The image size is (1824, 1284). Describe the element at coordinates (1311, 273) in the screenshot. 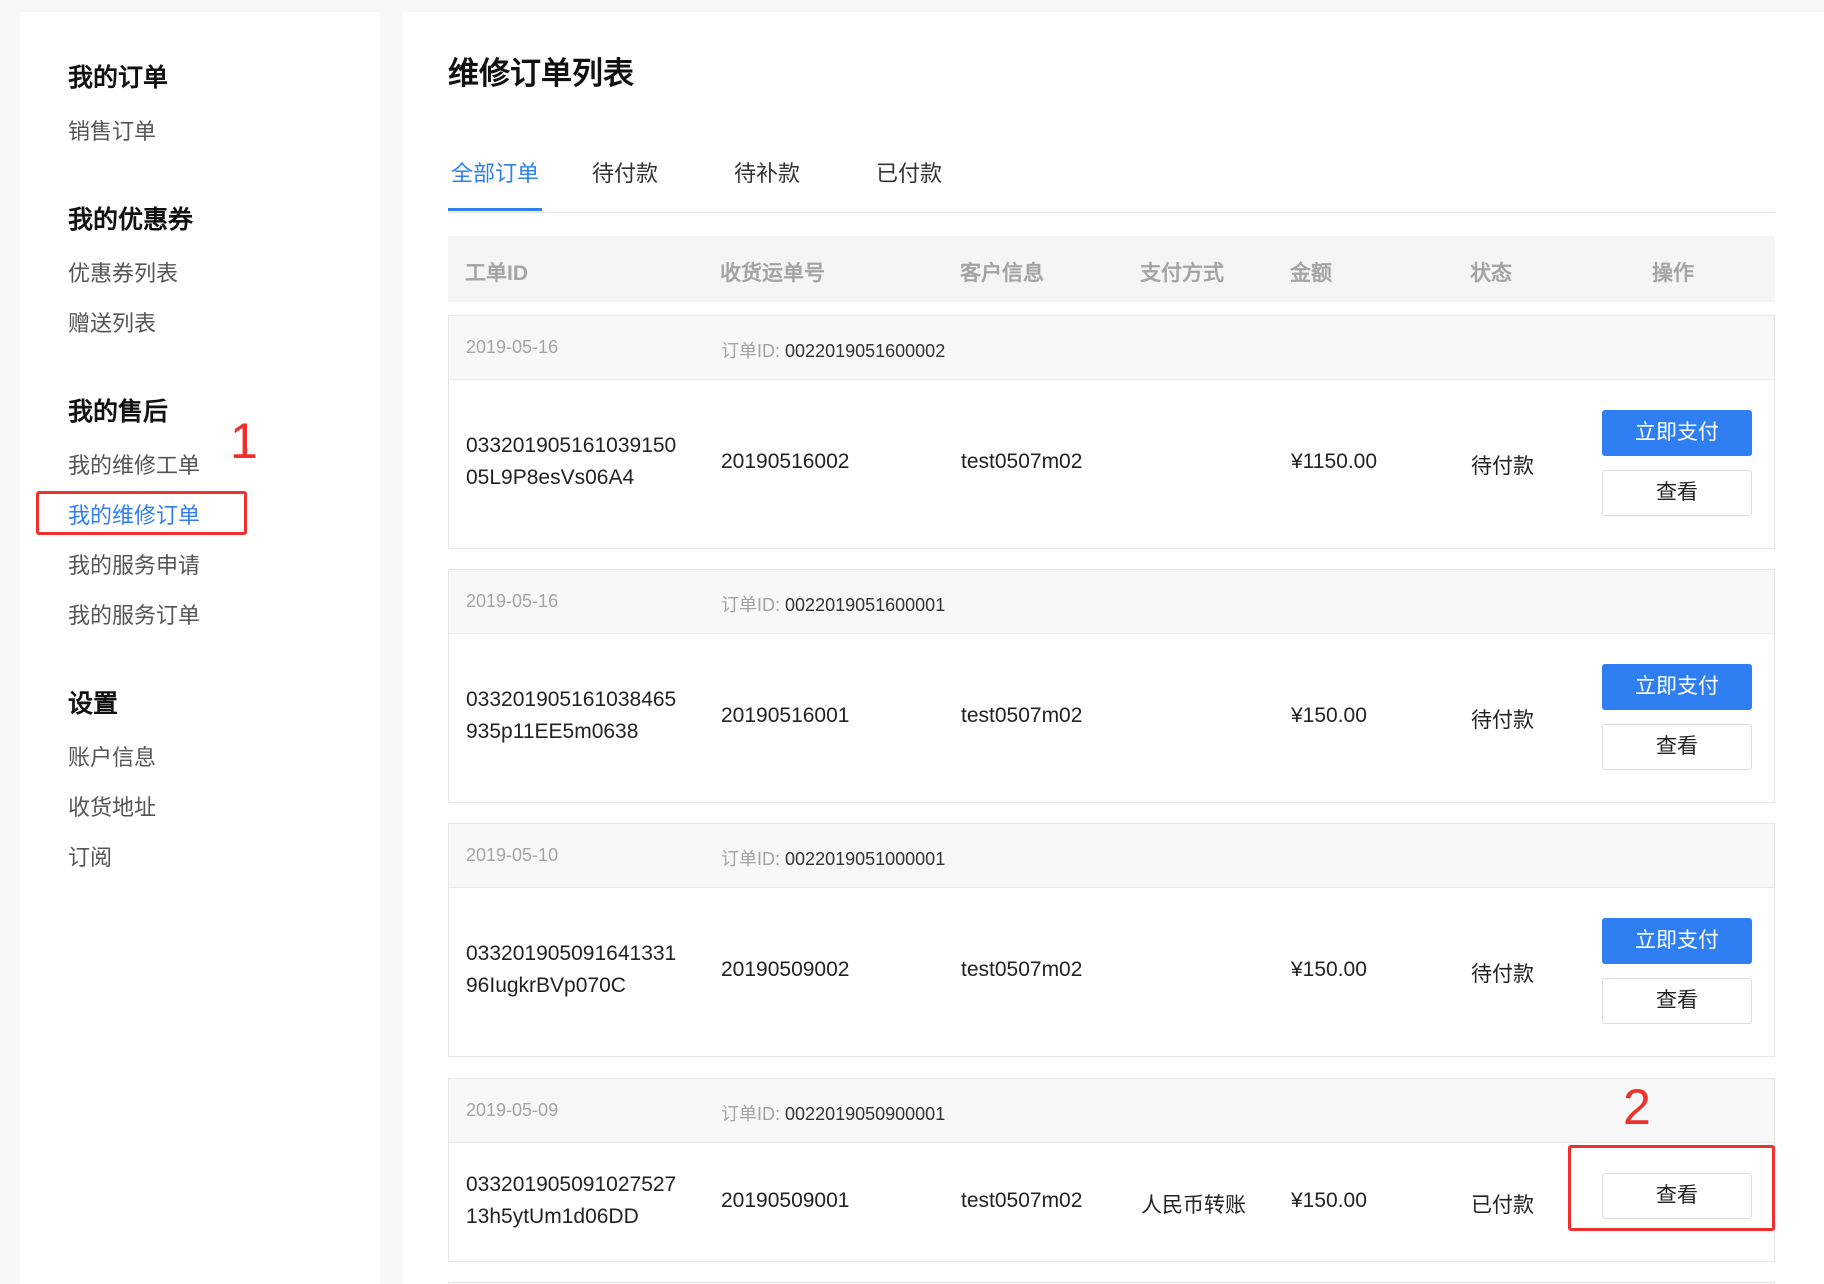

I see `column-header-amount: 金额` at that location.